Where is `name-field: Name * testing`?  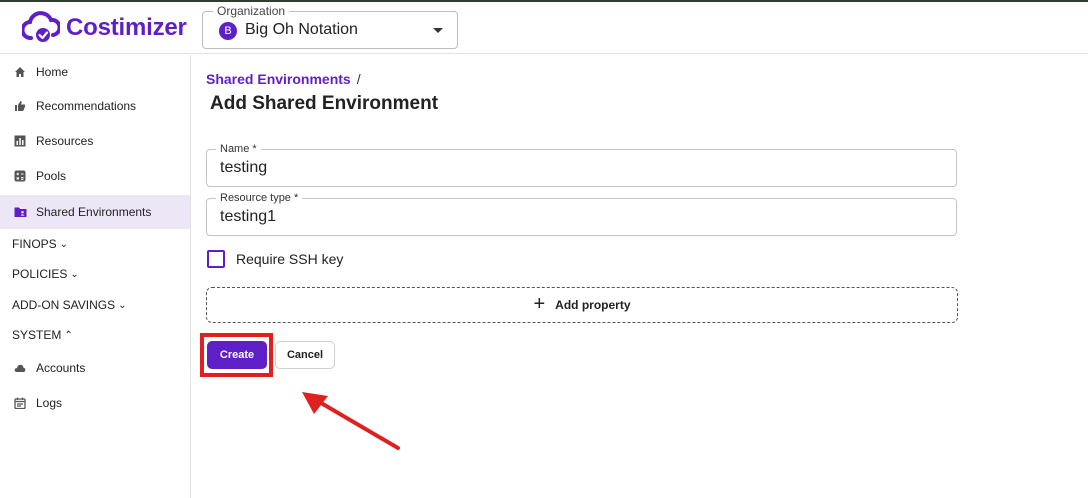
name-field: Name * testing is located at coordinates (581, 165).